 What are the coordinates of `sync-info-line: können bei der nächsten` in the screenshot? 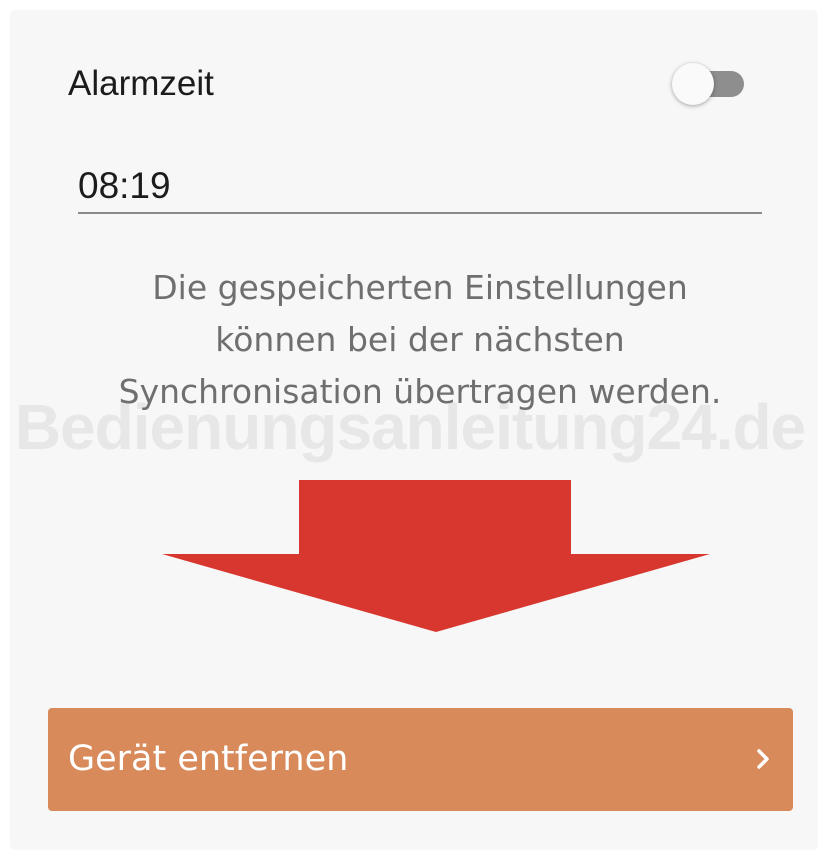 It's located at (420, 339).